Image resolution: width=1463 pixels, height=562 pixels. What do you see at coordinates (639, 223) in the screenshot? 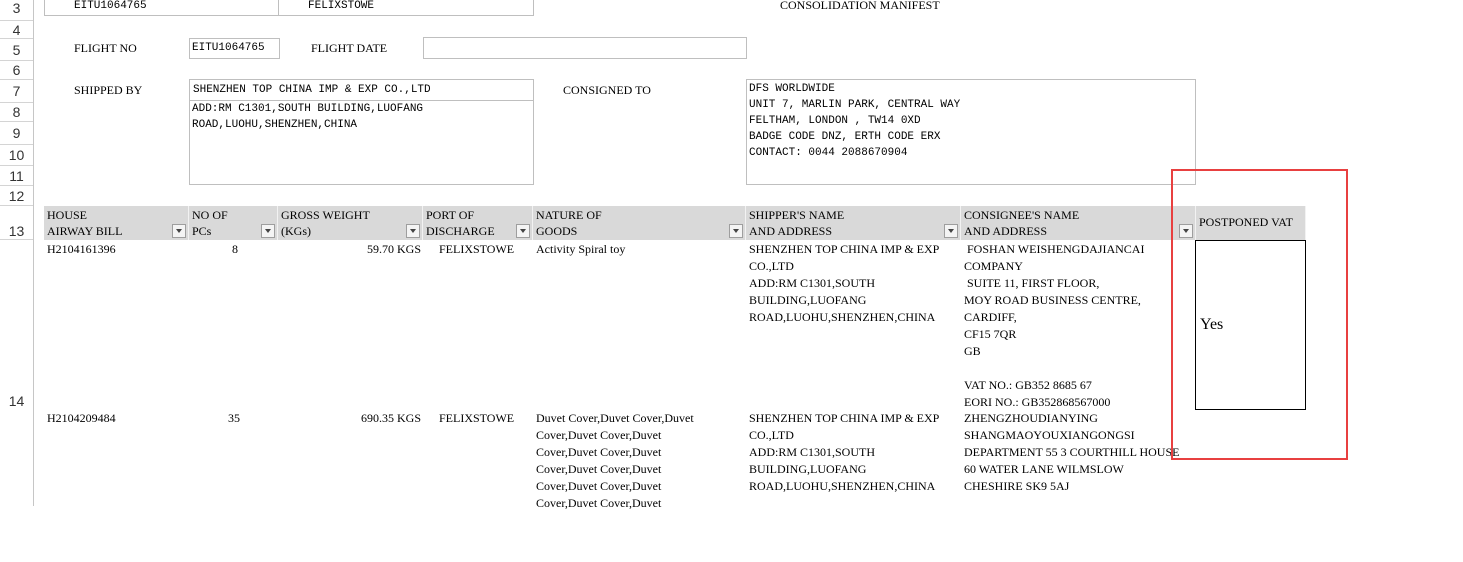
I see `header-goods: NATURE OF GOODS` at bounding box center [639, 223].